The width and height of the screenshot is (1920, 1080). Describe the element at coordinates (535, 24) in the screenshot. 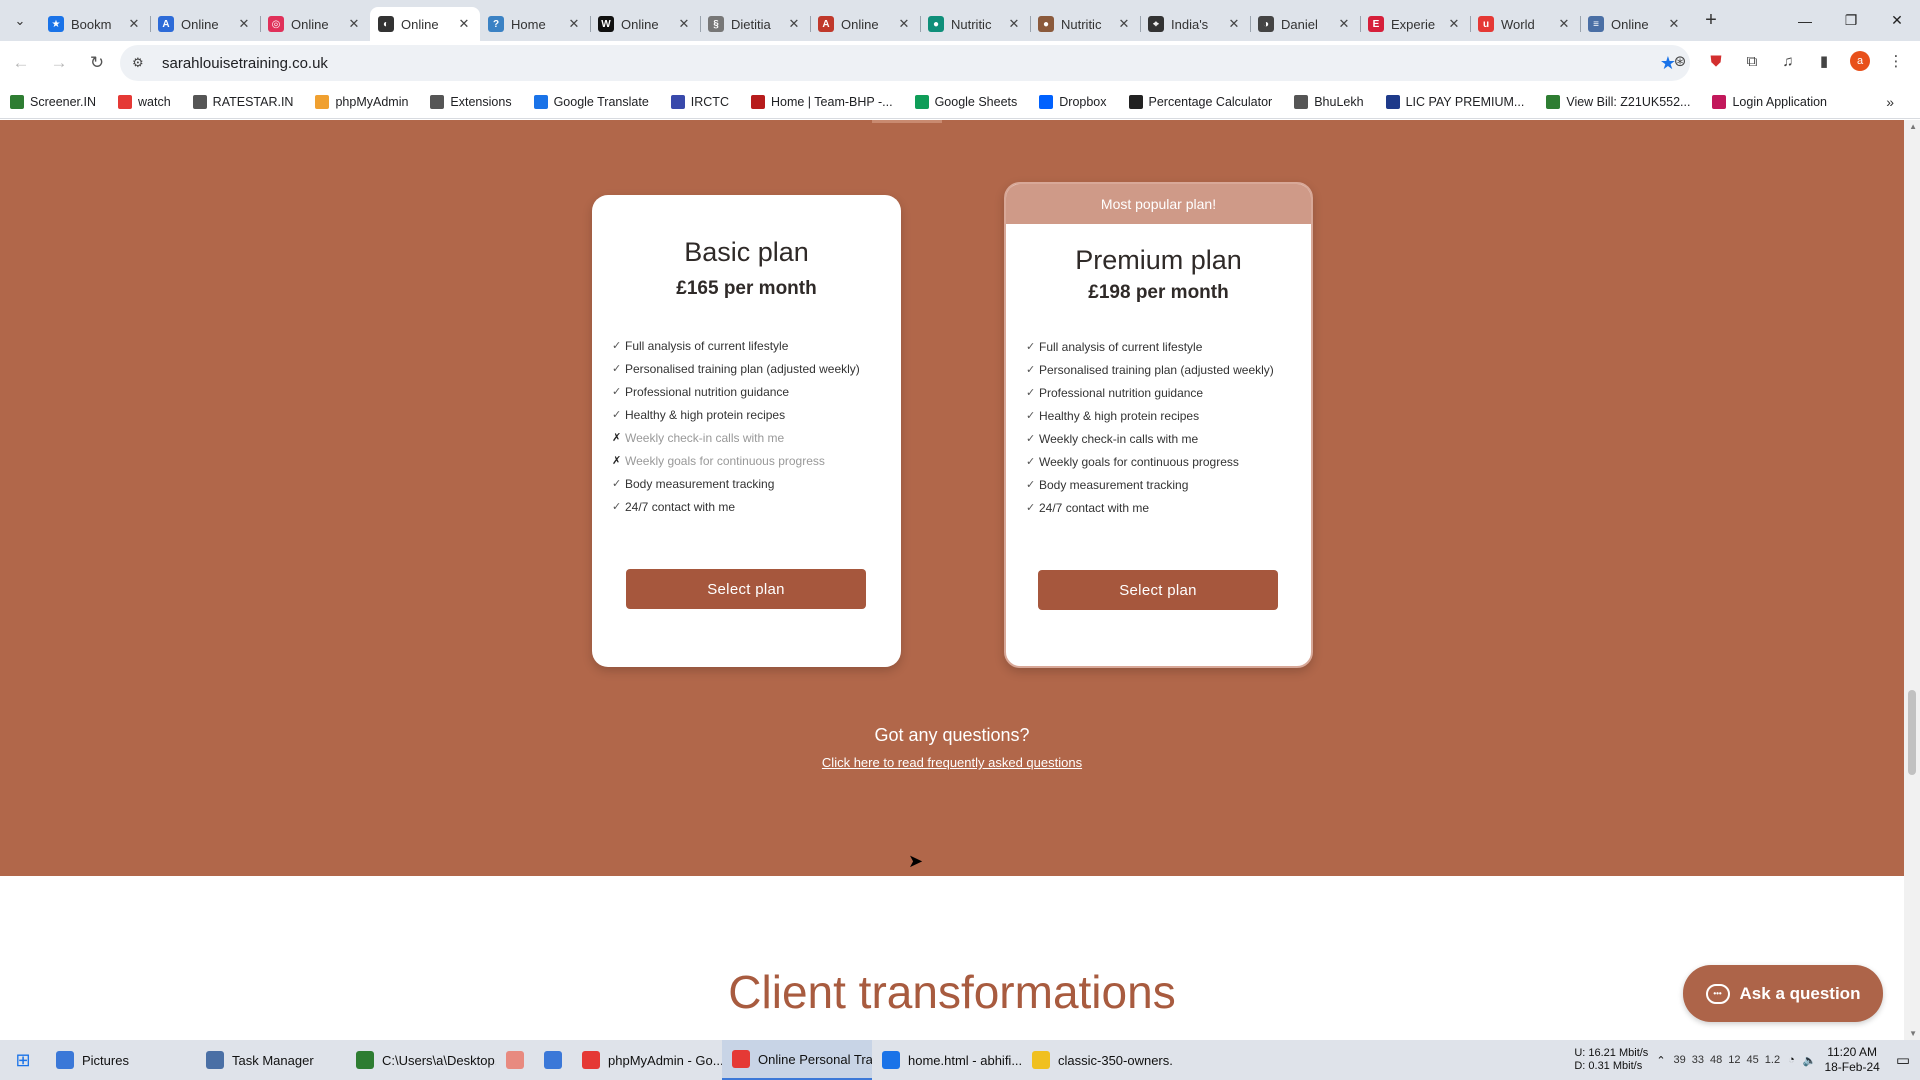

I see `browser-tab: ? Home ✕` at that location.